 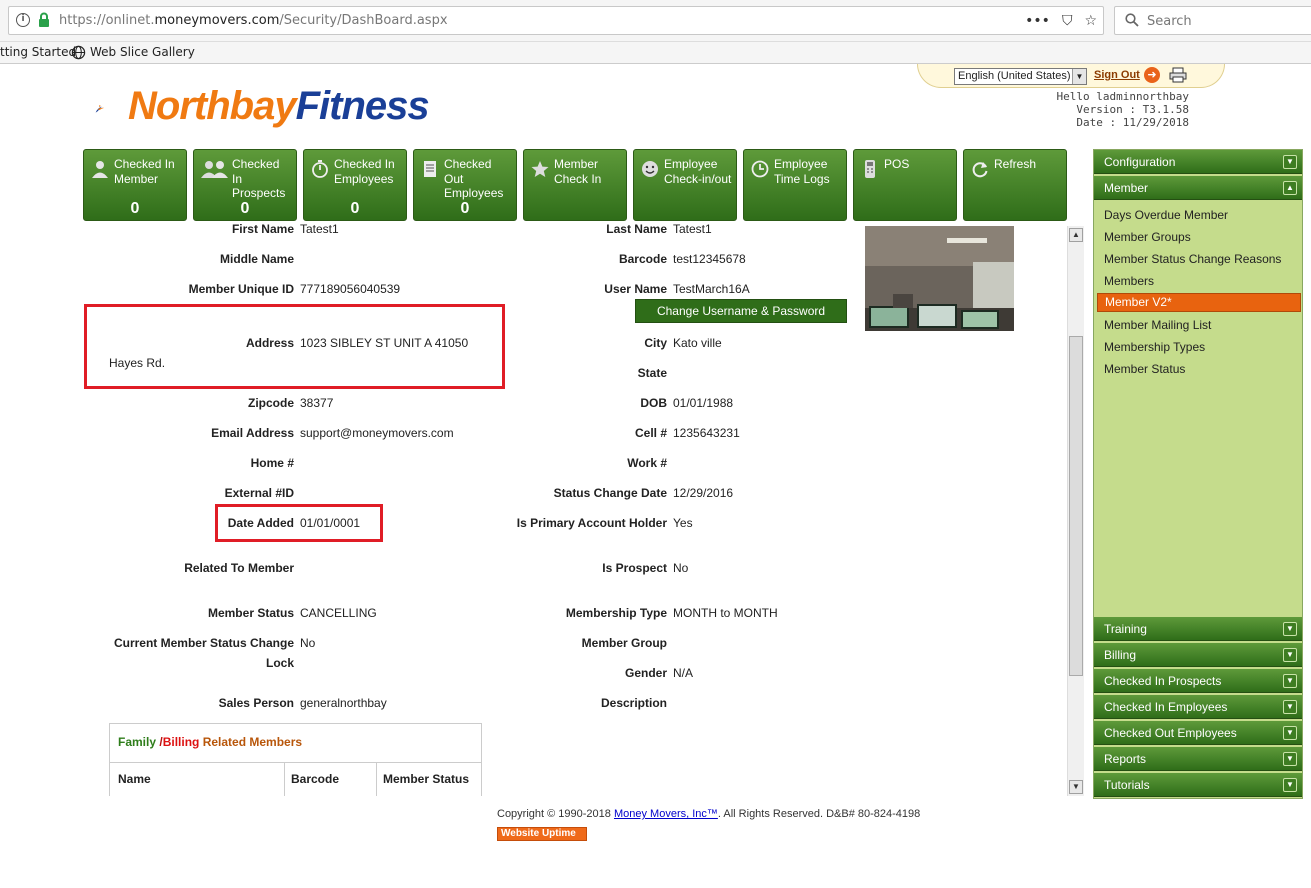 What do you see at coordinates (1132, 109) in the screenshot?
I see `version: Version : T3.1.58` at bounding box center [1132, 109].